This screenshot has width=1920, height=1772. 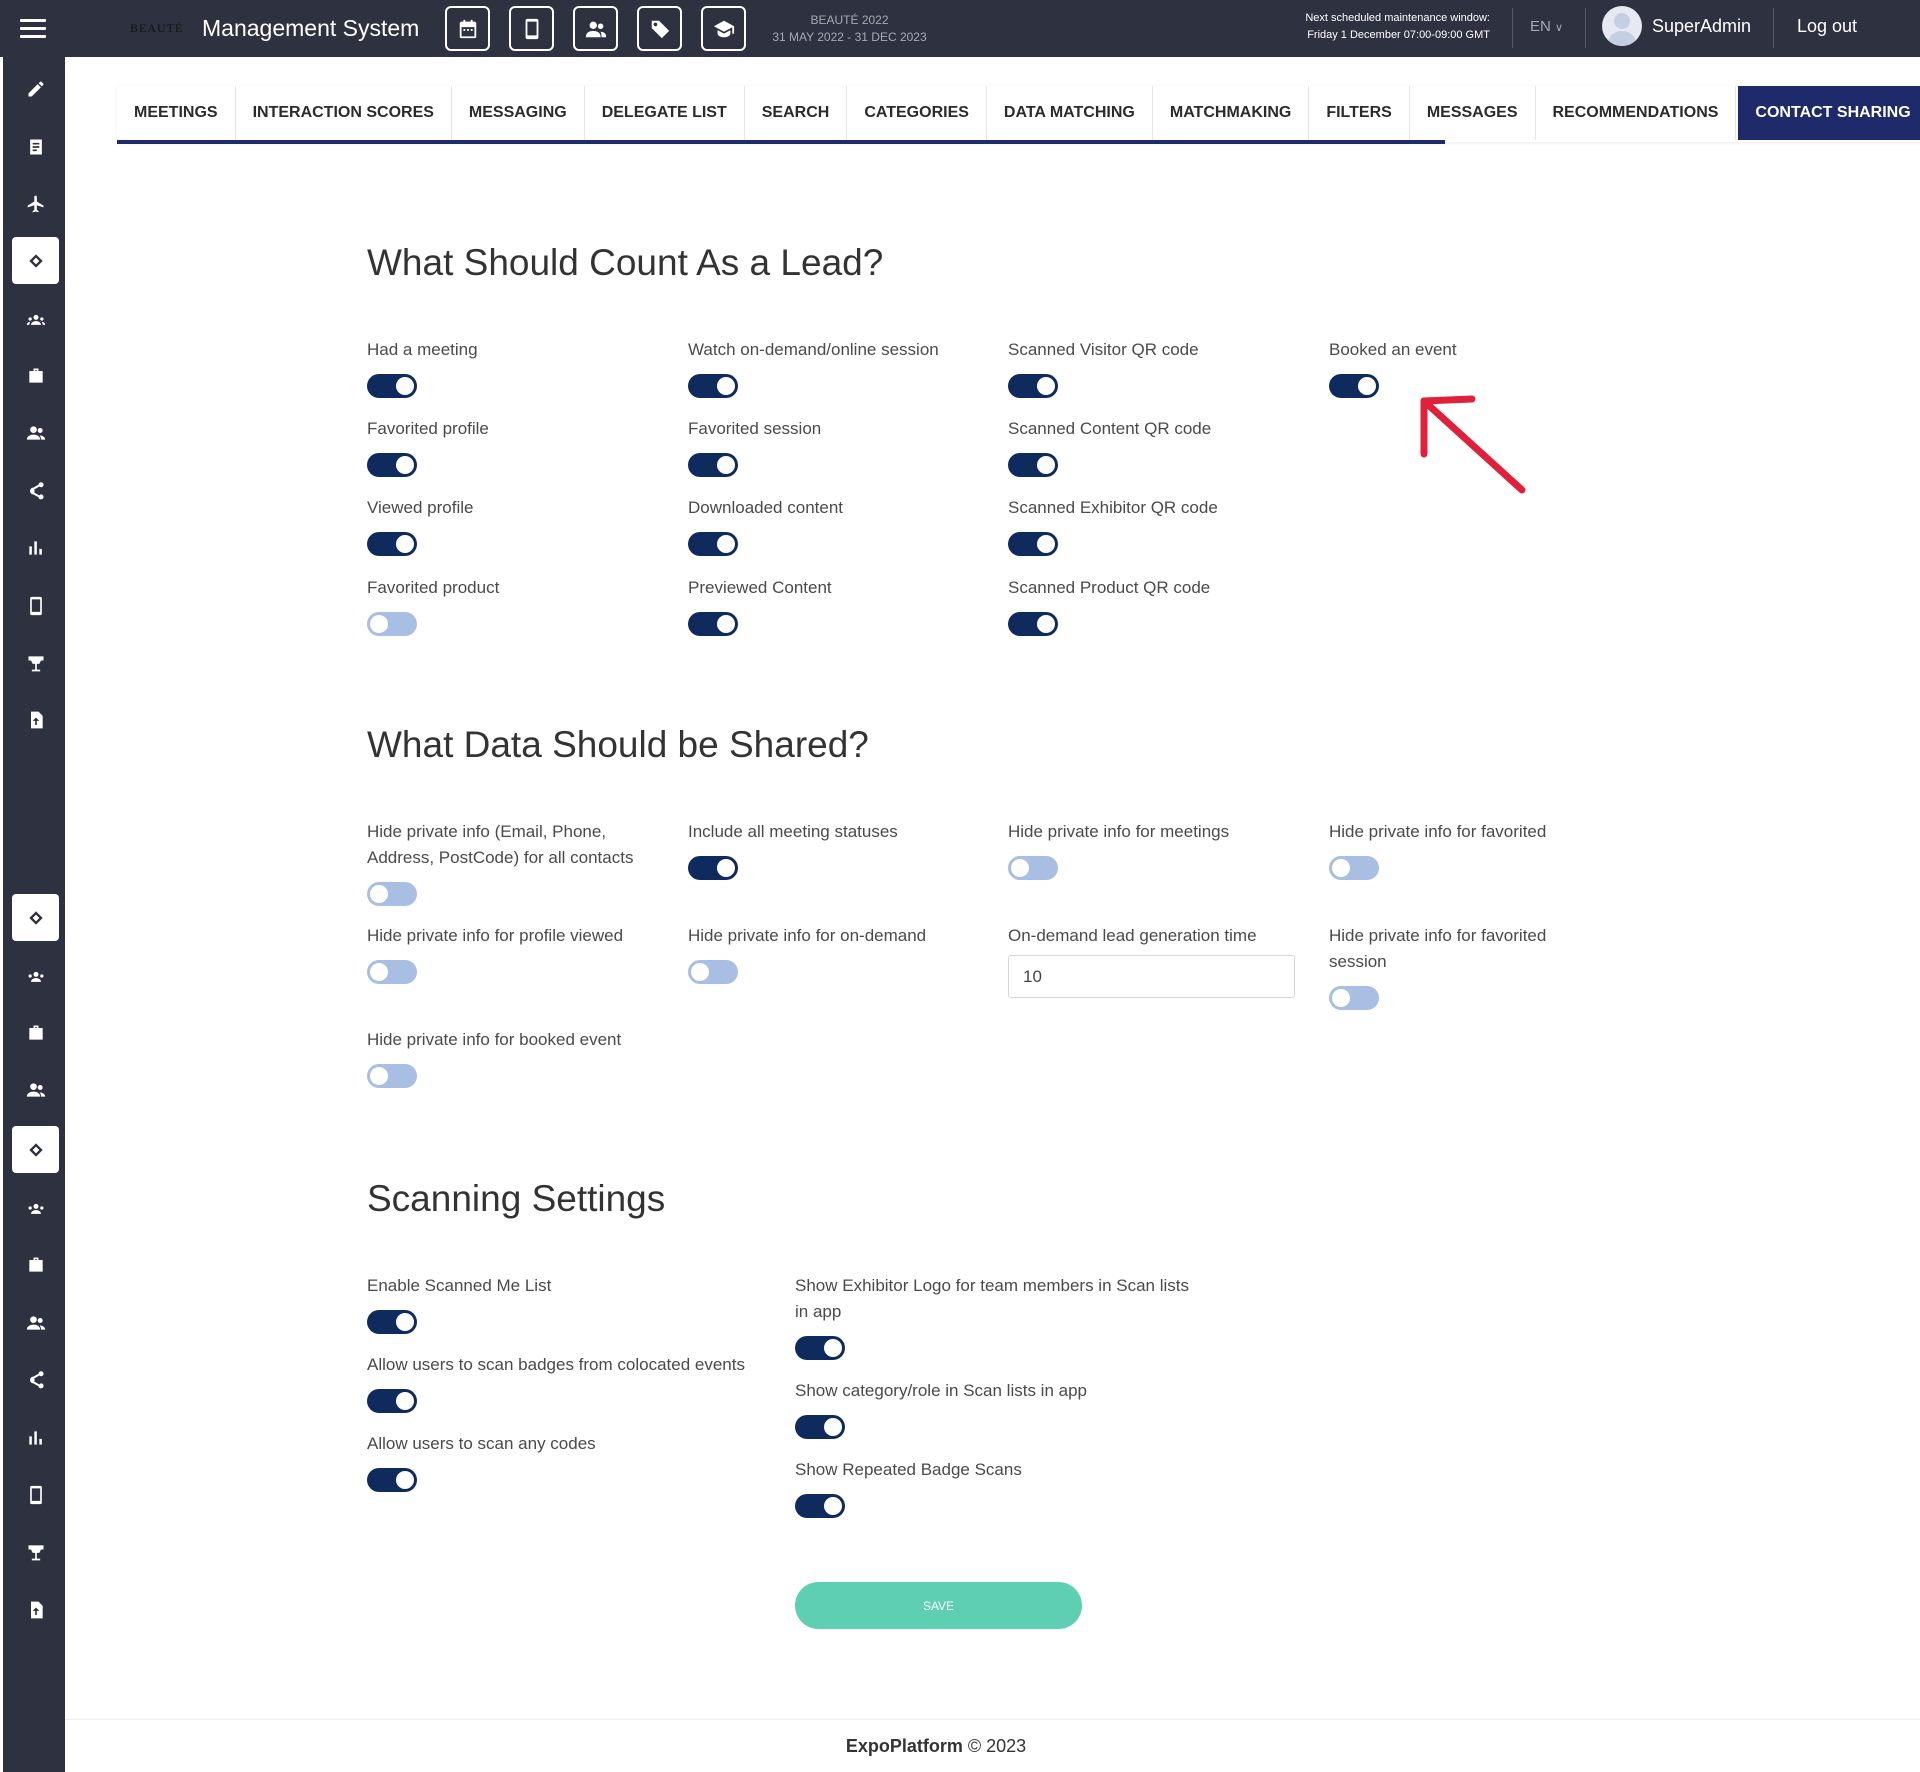 I want to click on setting-label: Booked an event, so click(x=1393, y=349).